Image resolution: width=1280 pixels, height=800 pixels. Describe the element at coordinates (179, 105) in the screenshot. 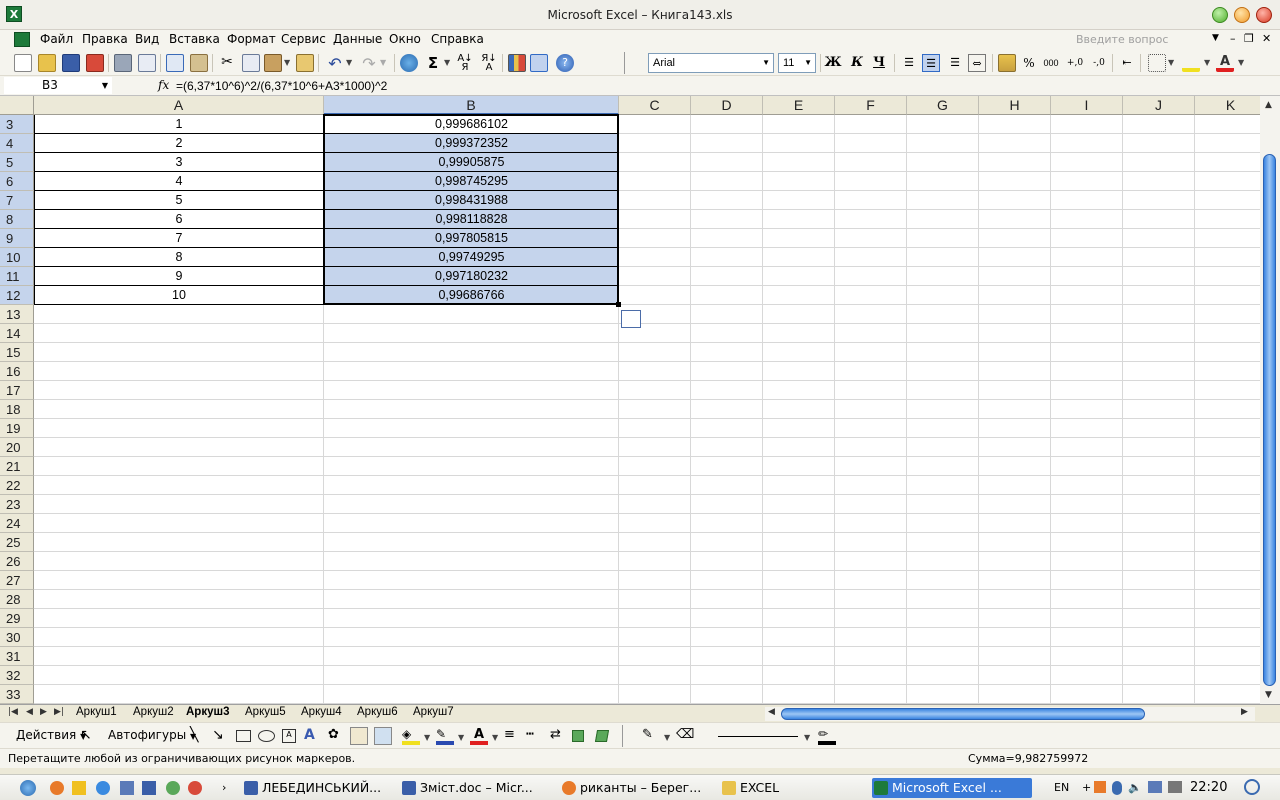

I see `column-header-a: A` at that location.